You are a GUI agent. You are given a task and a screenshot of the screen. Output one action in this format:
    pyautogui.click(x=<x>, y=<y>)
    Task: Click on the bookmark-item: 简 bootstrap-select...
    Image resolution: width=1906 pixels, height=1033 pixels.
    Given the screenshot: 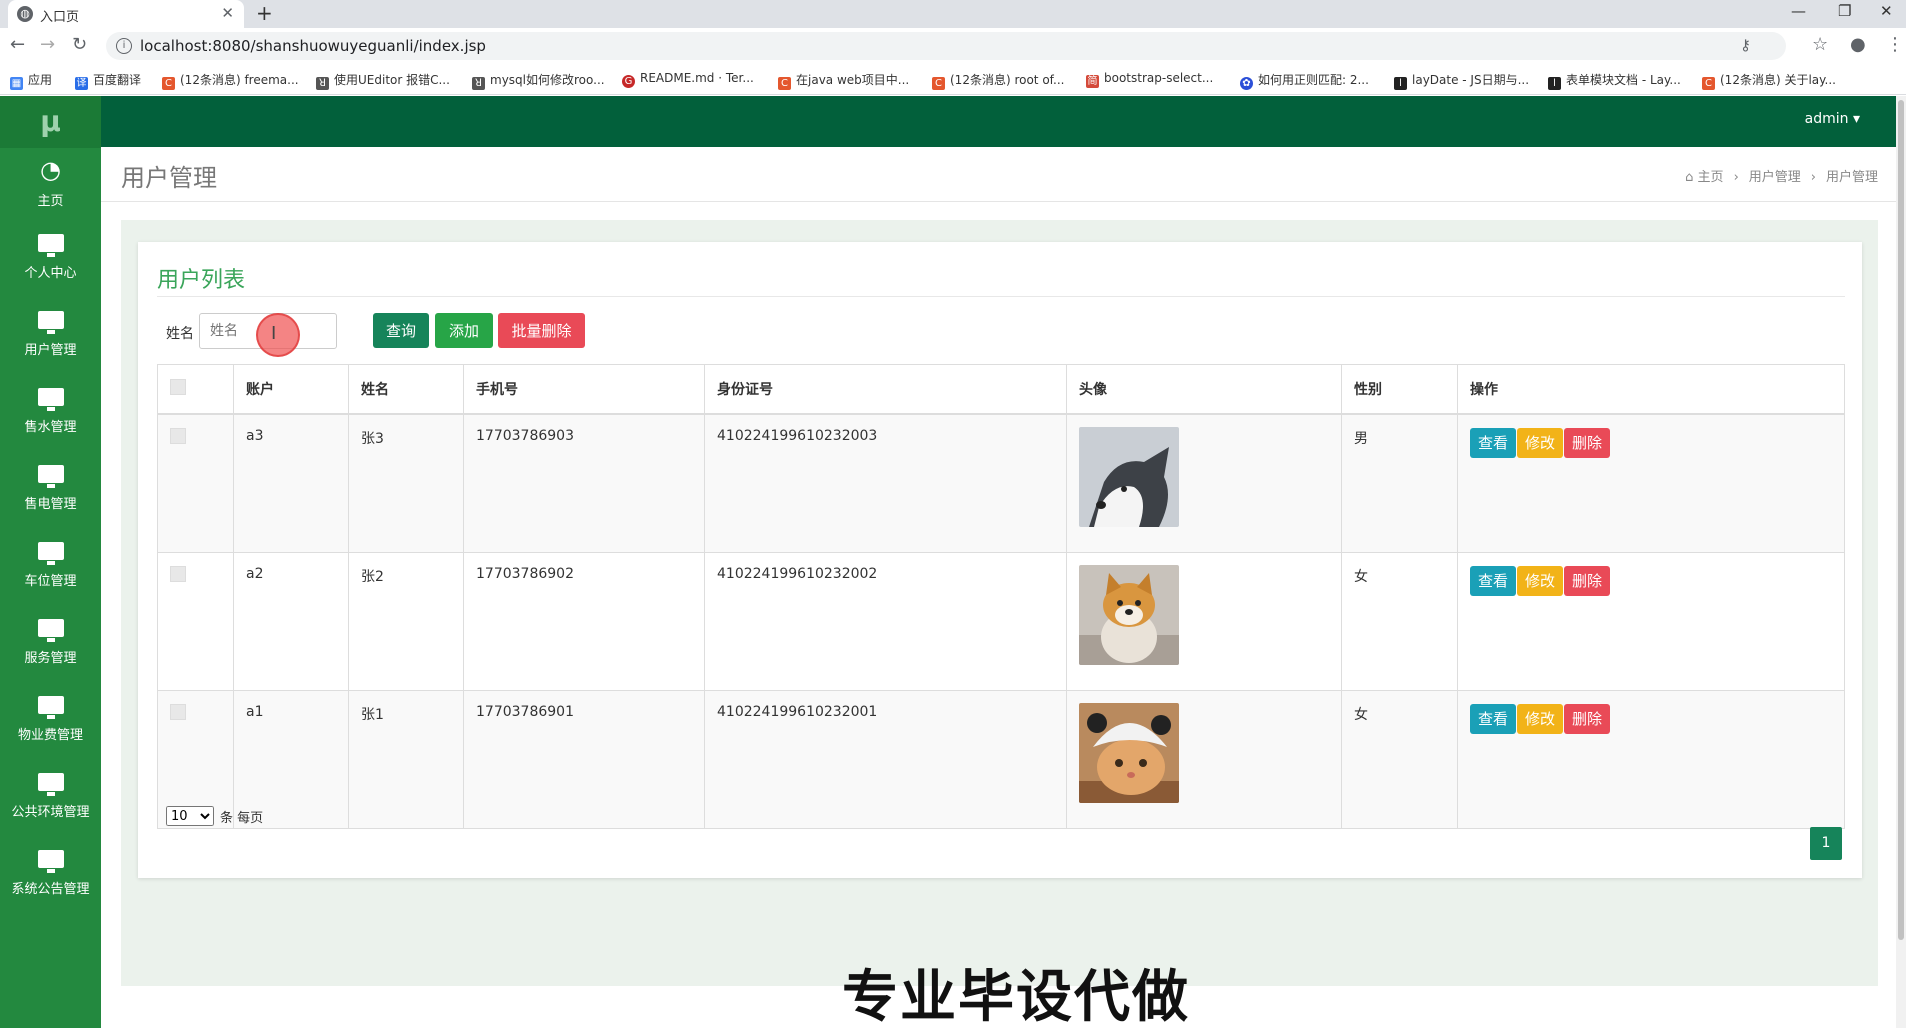 What is the action you would take?
    pyautogui.click(x=1149, y=79)
    